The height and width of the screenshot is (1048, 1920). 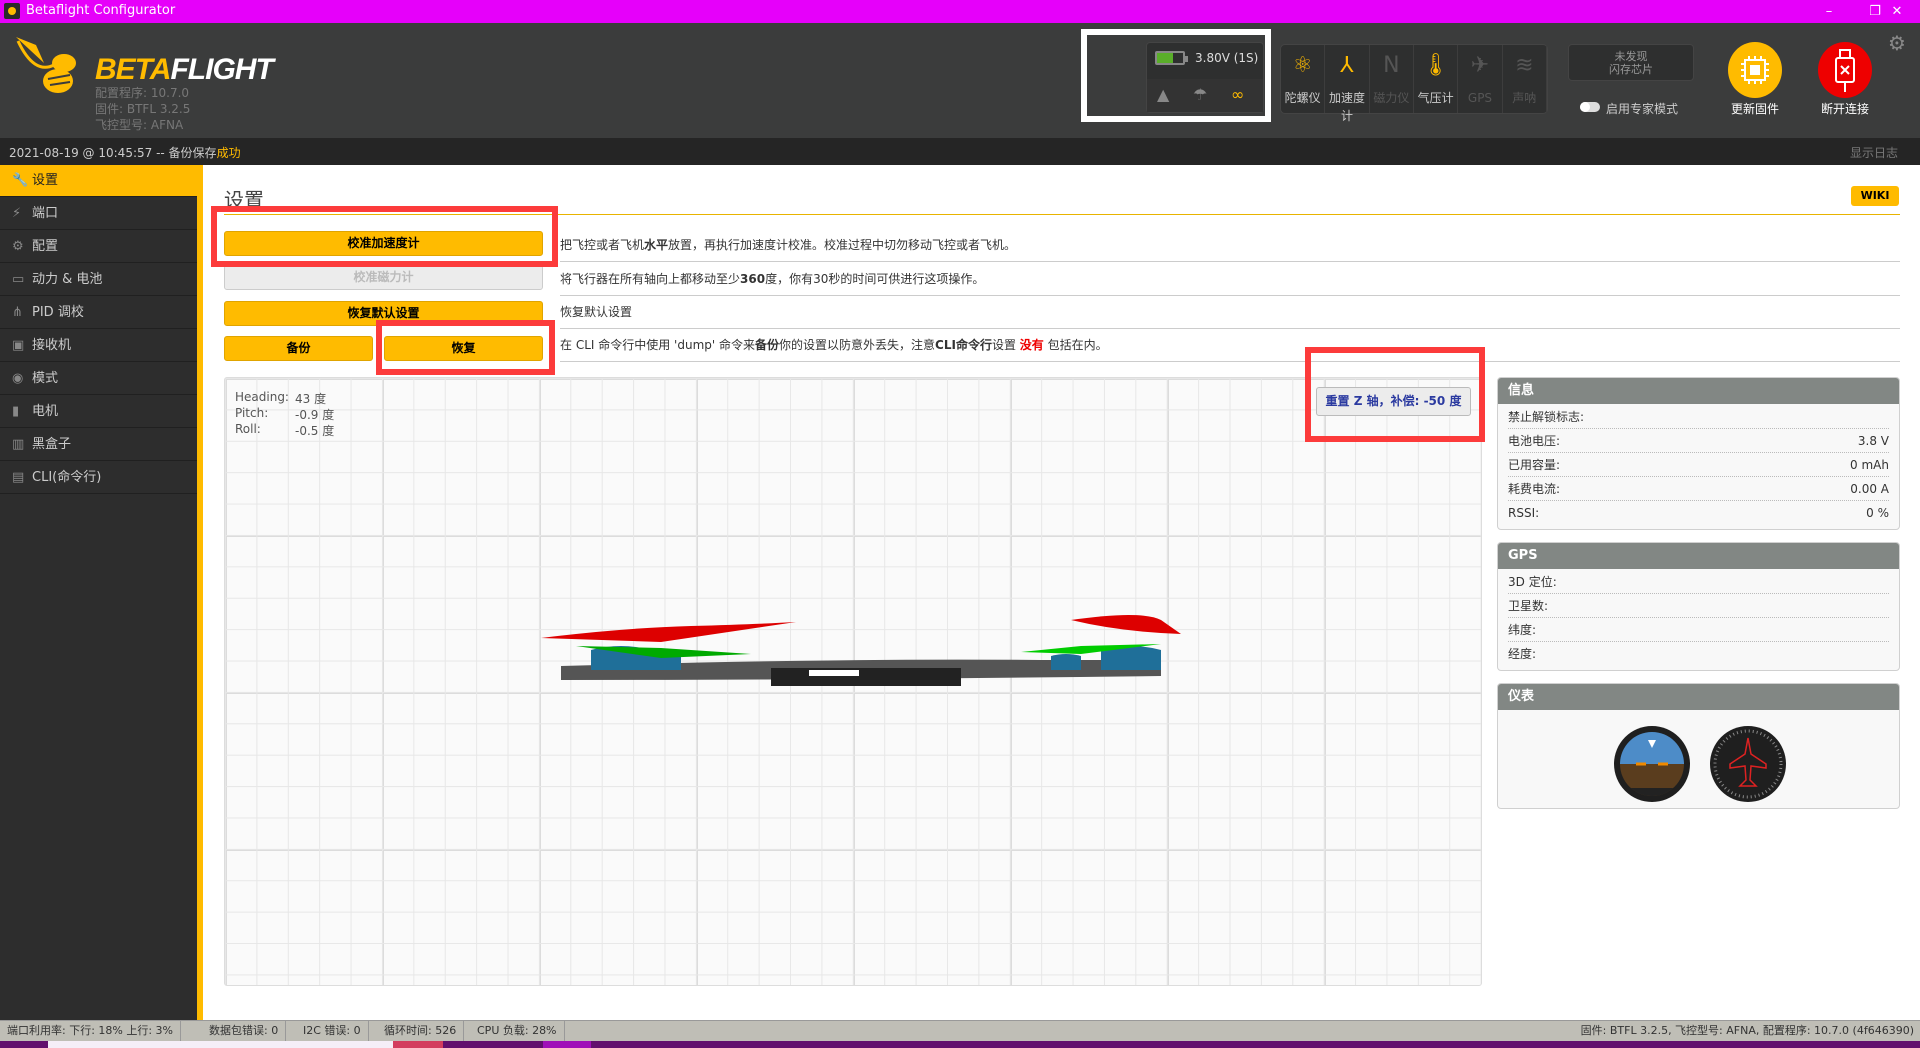 What do you see at coordinates (1534, 441) in the screenshot?
I see `row-label: 电池电压:` at bounding box center [1534, 441].